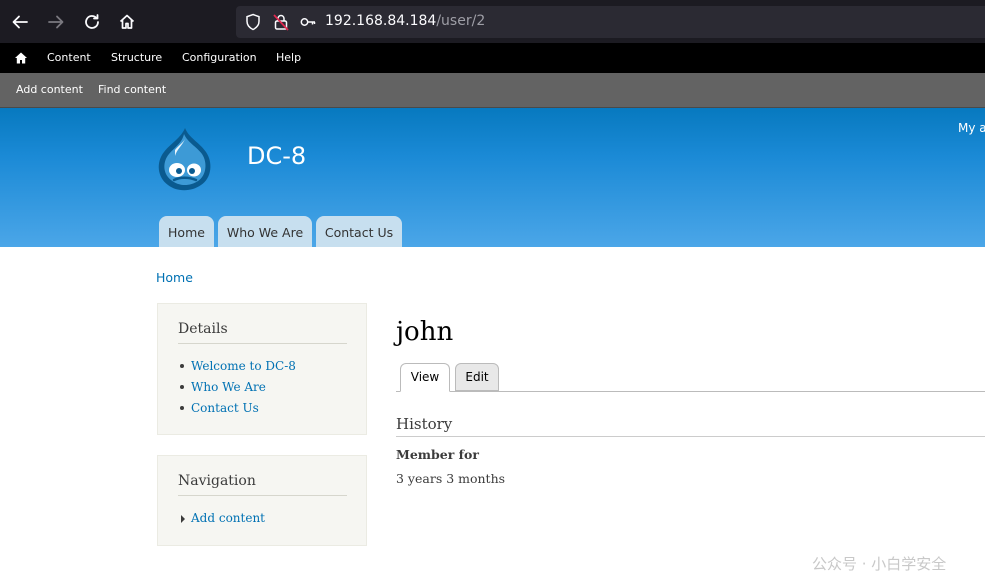 The image size is (985, 585). What do you see at coordinates (359, 231) in the screenshot?
I see `main-nav-contact-us: Contact Us` at bounding box center [359, 231].